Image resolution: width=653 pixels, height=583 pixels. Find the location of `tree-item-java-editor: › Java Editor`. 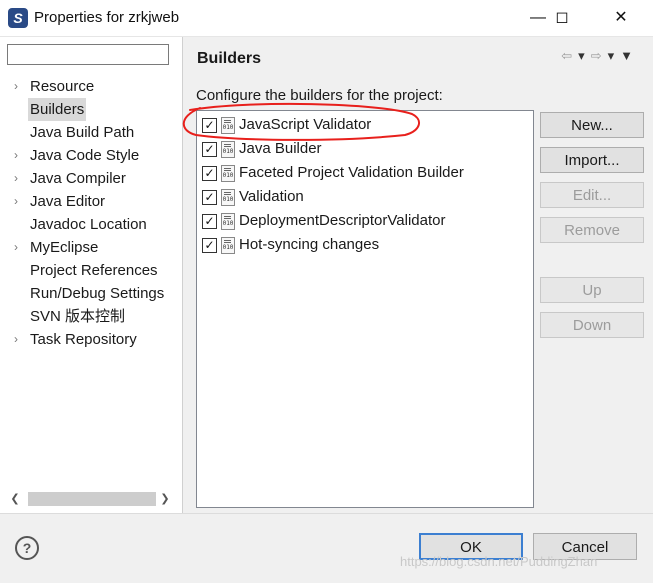

tree-item-java-editor: › Java Editor is located at coordinates (91, 201).